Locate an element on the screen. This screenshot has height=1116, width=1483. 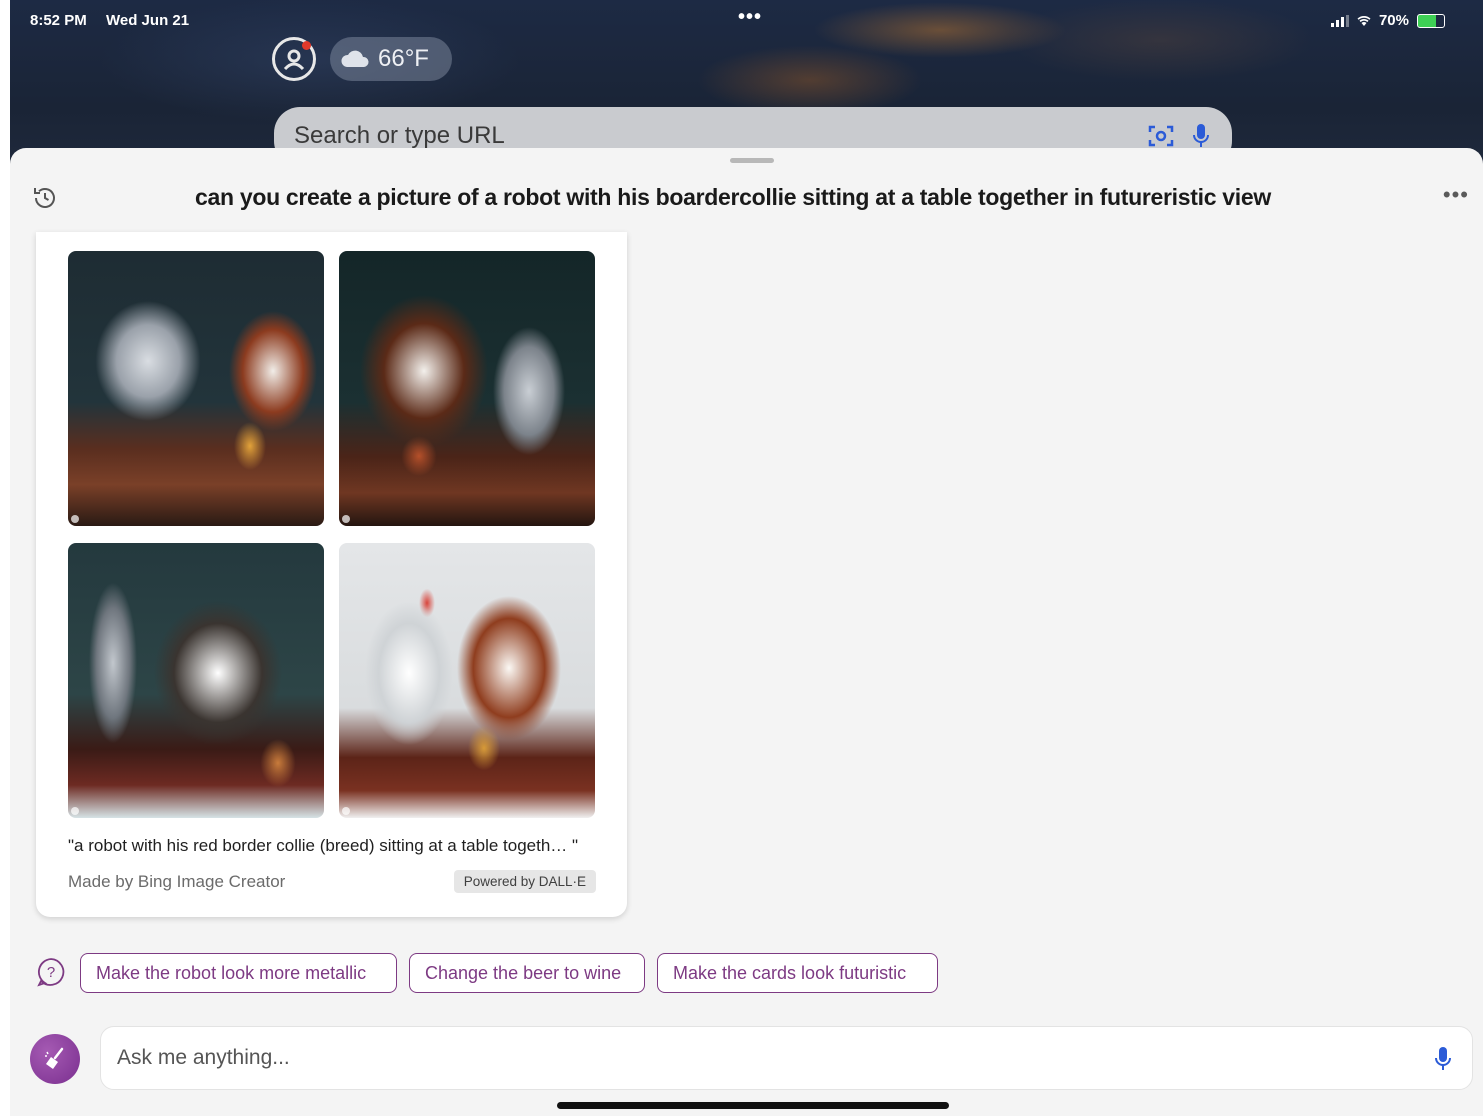
multitasking-dots: ••• is located at coordinates (750, 17).